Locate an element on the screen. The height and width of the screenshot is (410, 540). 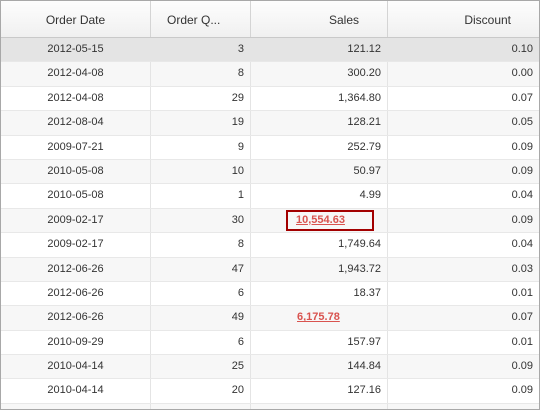
table-row: 2012-06-26 6 18.37 0.01 is located at coordinates (270, 294).